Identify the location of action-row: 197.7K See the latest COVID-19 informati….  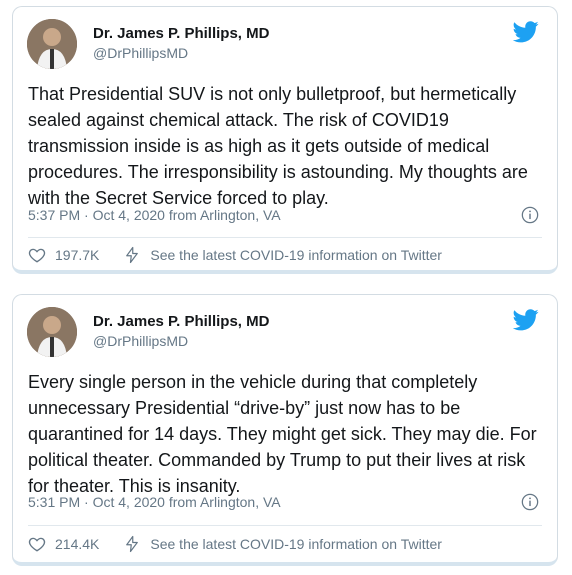
(235, 255).